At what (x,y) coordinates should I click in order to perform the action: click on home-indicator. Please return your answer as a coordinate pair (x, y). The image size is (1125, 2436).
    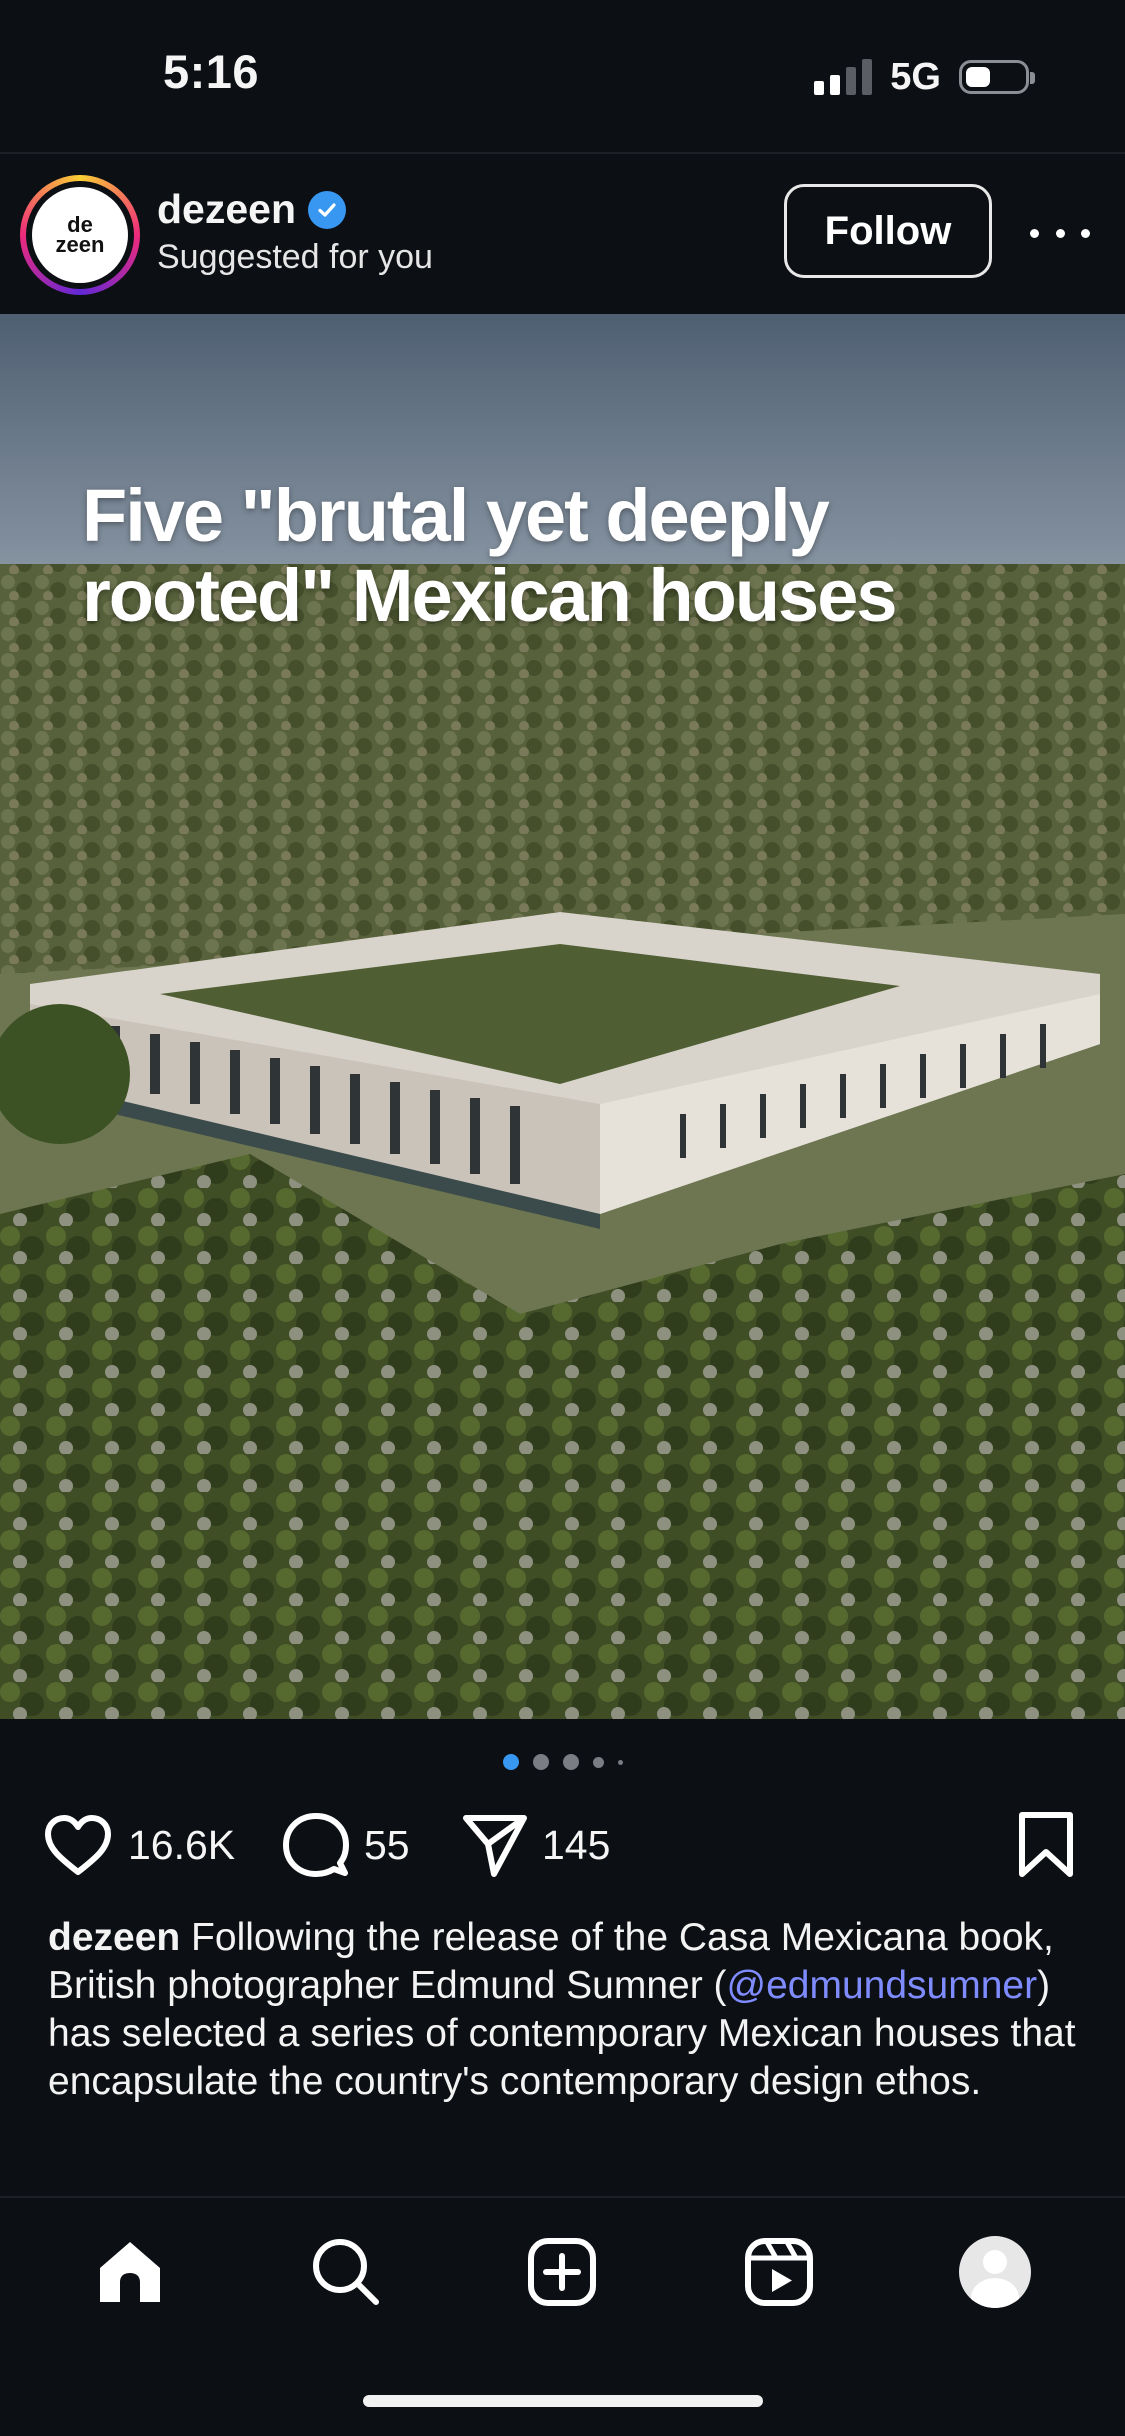
    Looking at the image, I should click on (563, 2401).